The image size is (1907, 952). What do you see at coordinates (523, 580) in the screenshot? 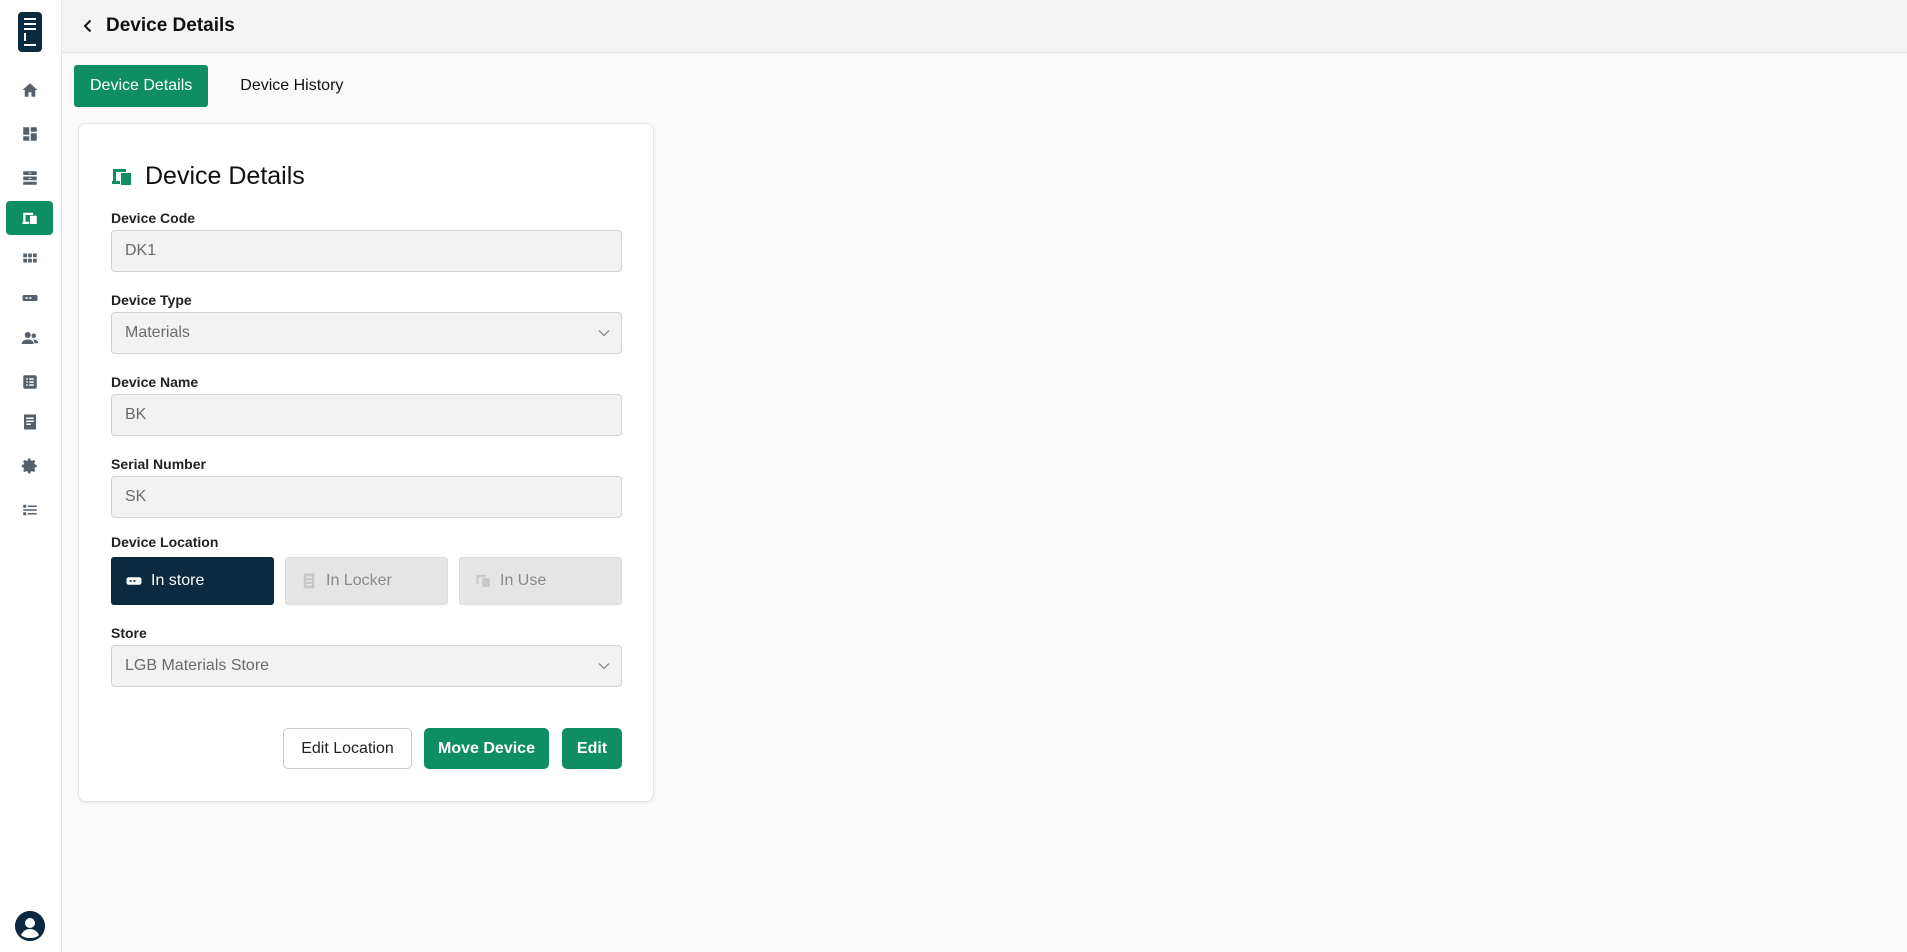
I see `location-in-use-label: In Use` at bounding box center [523, 580].